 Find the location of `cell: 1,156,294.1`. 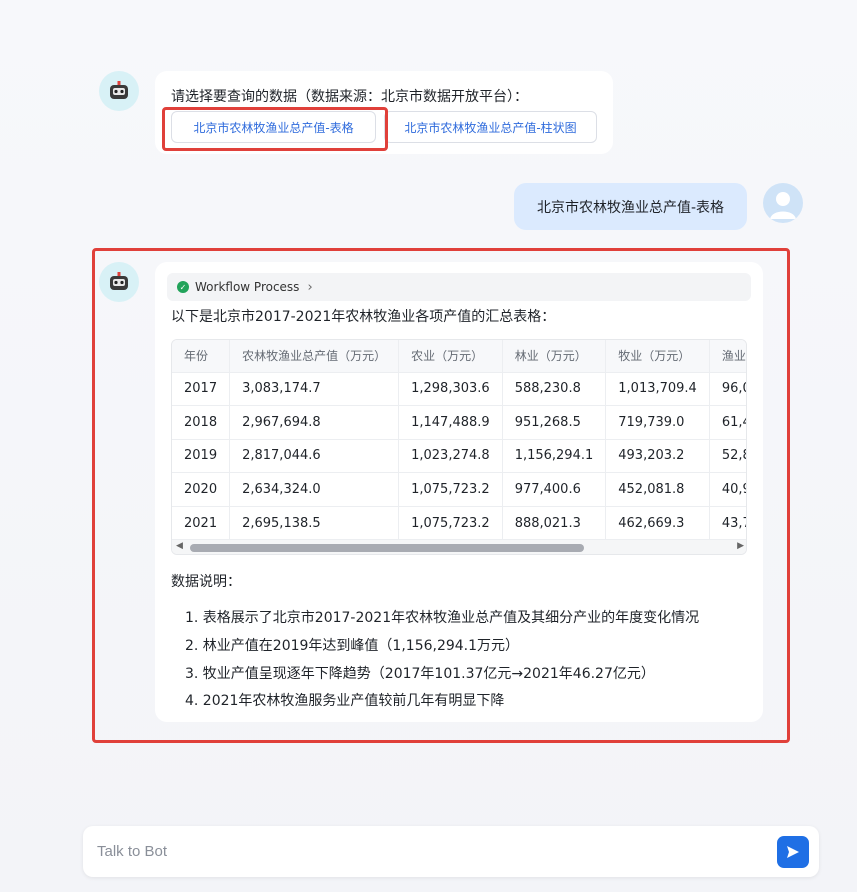

cell: 1,156,294.1 is located at coordinates (554, 456).